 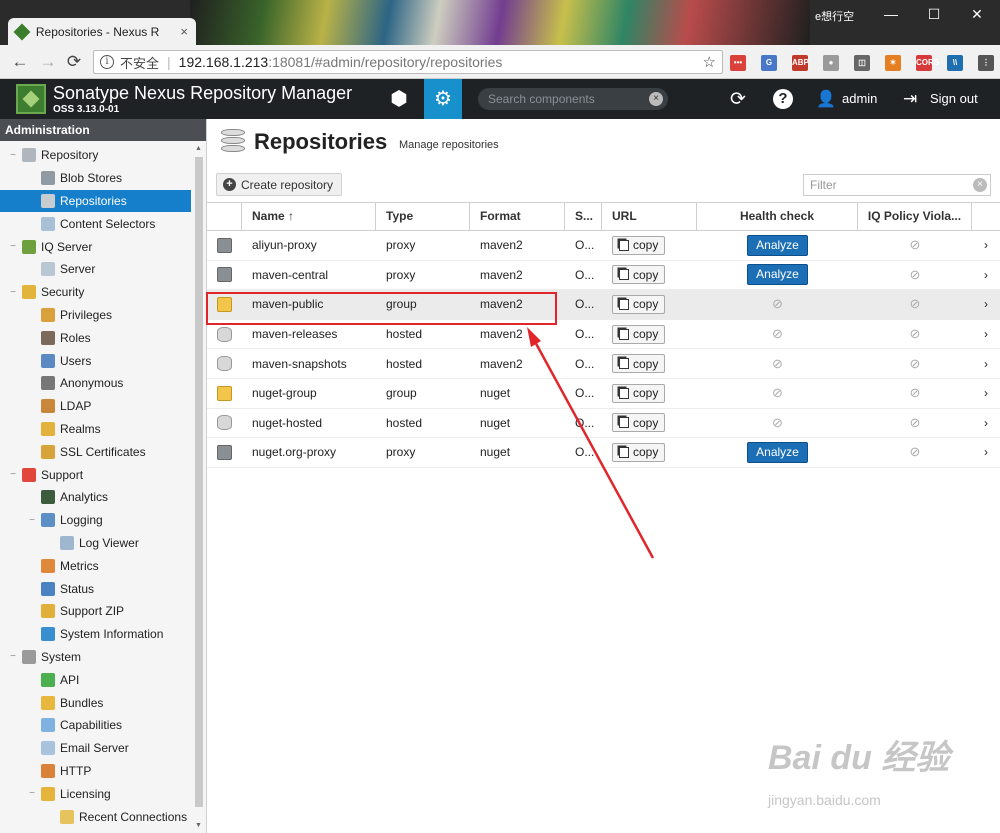 What do you see at coordinates (279, 184) in the screenshot?
I see `create-repository-button: + Create repository` at bounding box center [279, 184].